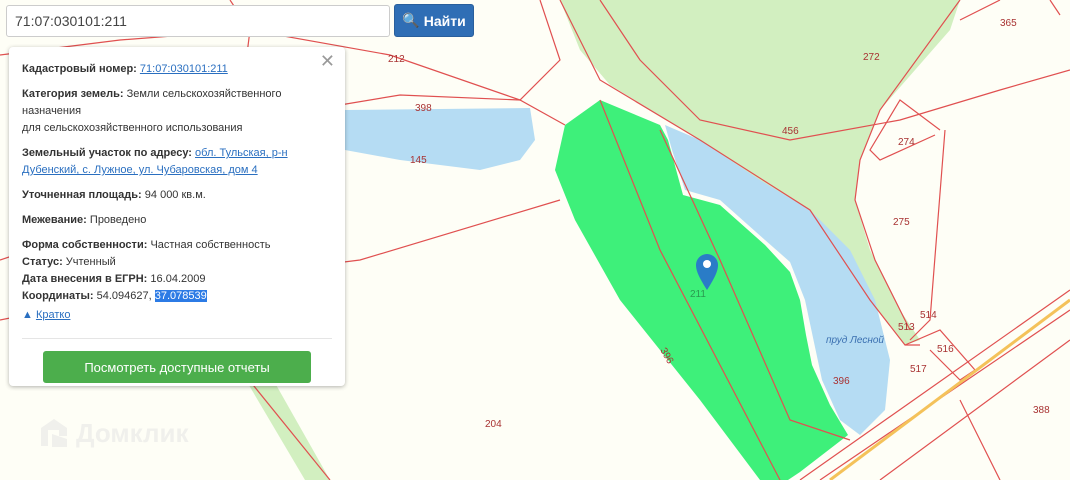  What do you see at coordinates (210, 245) in the screenshot?
I see `ownership-value: Частная собственность` at bounding box center [210, 245].